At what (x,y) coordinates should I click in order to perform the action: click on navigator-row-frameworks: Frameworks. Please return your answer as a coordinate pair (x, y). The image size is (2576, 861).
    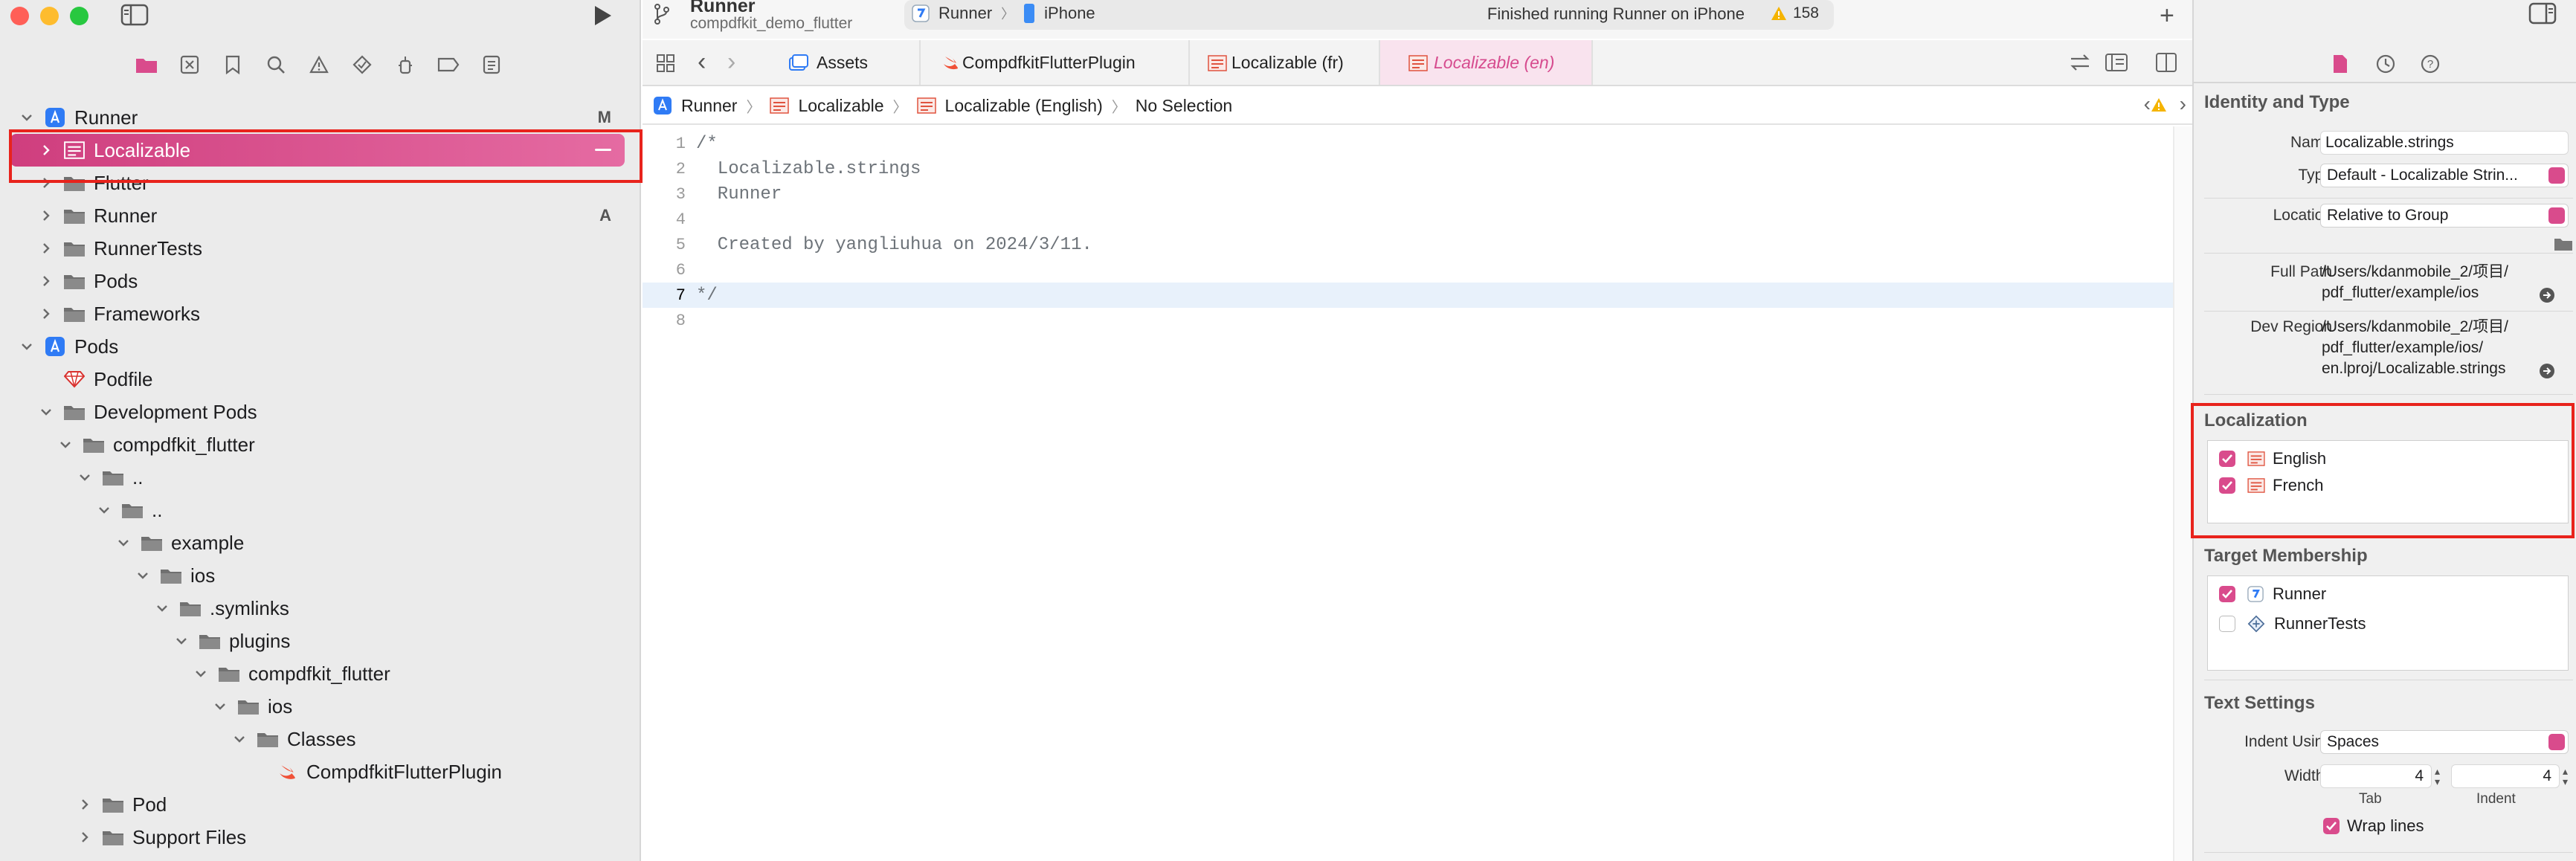
    Looking at the image, I should click on (320, 313).